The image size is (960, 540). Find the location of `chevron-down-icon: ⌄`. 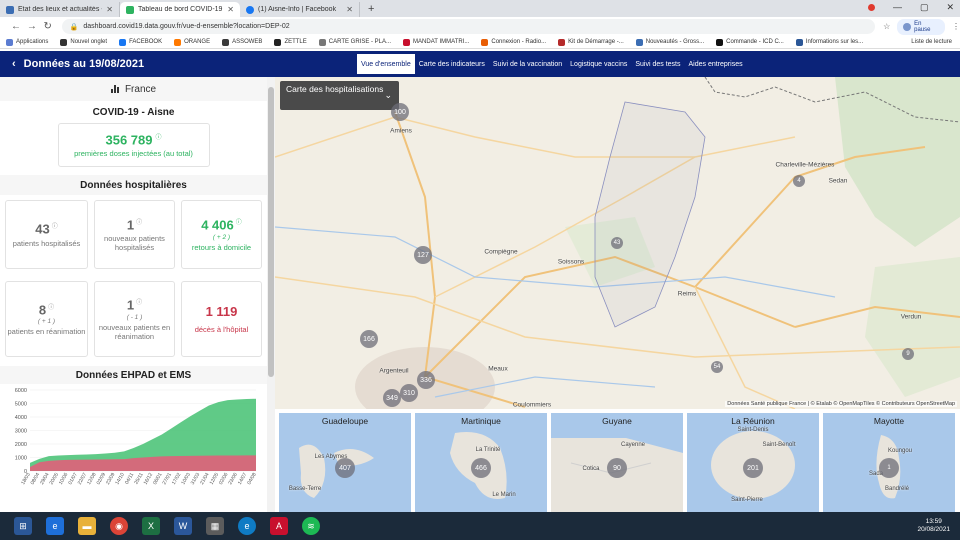

chevron-down-icon: ⌄ is located at coordinates (388, 95).